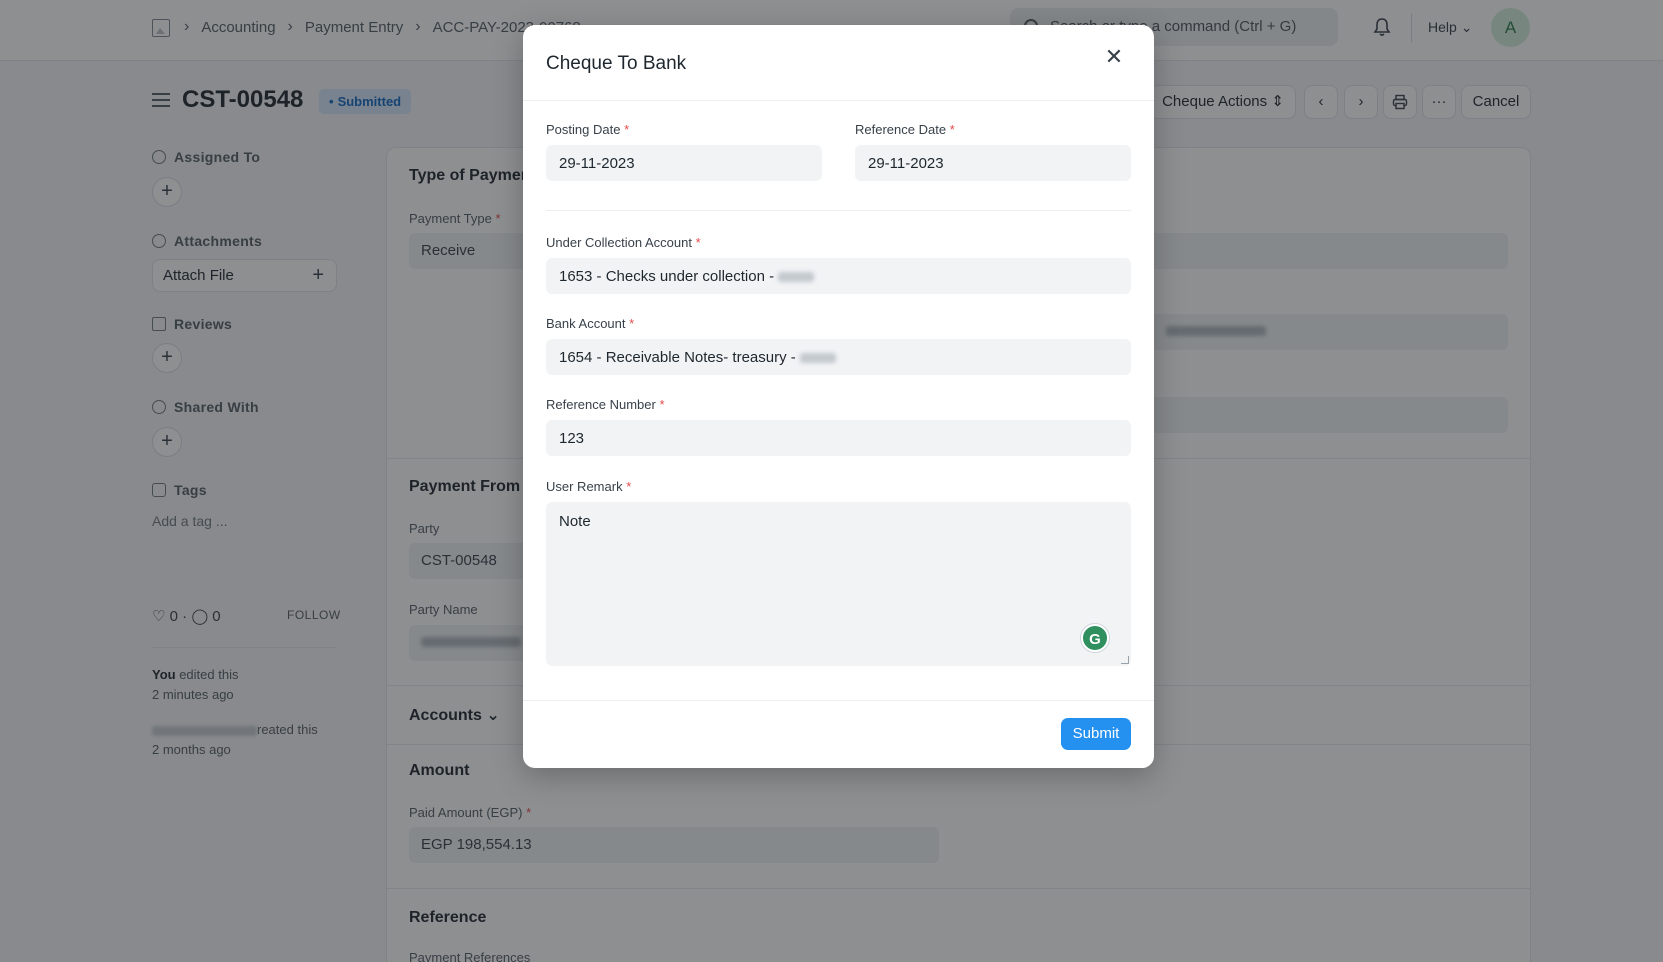 This screenshot has height=962, width=1663. What do you see at coordinates (838, 584) in the screenshot?
I see `user-remark-textarea: Note` at bounding box center [838, 584].